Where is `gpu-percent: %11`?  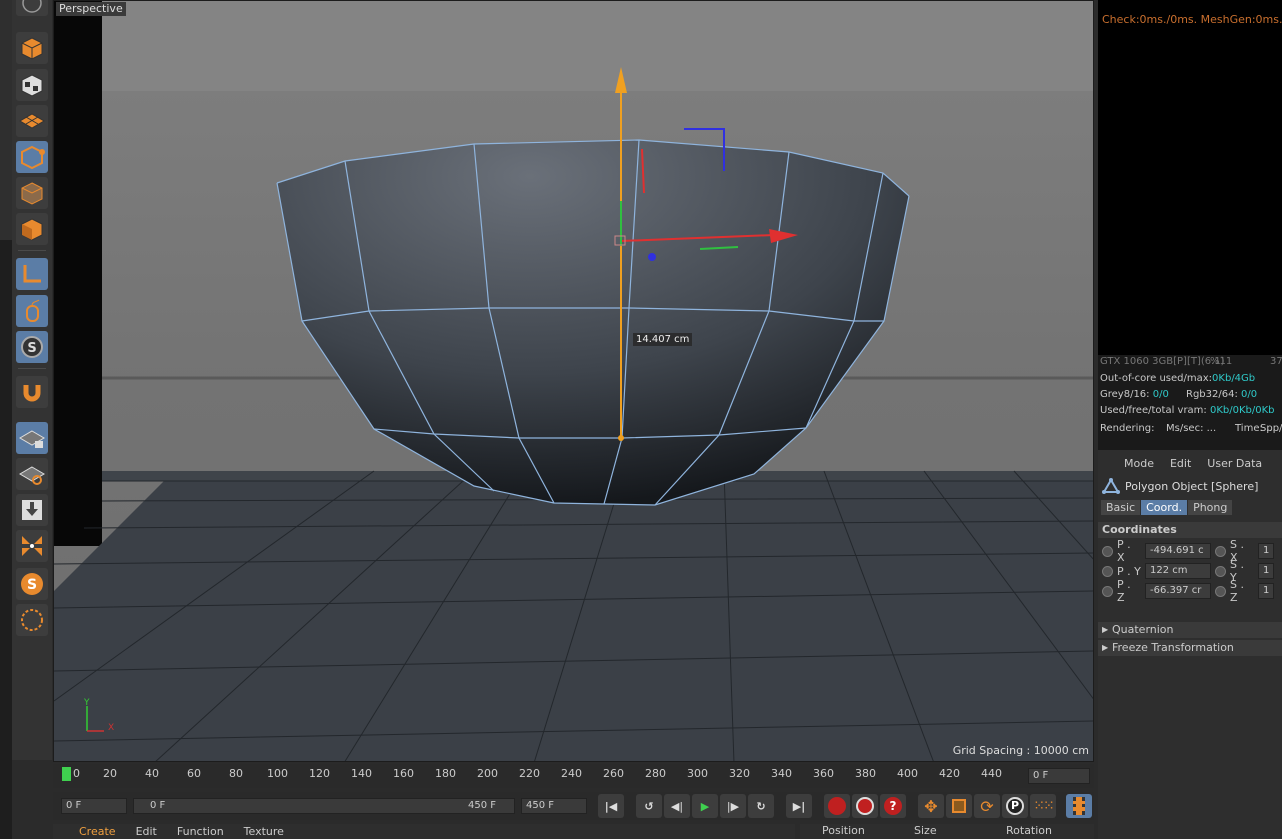
gpu-percent: %11 is located at coordinates (1221, 361).